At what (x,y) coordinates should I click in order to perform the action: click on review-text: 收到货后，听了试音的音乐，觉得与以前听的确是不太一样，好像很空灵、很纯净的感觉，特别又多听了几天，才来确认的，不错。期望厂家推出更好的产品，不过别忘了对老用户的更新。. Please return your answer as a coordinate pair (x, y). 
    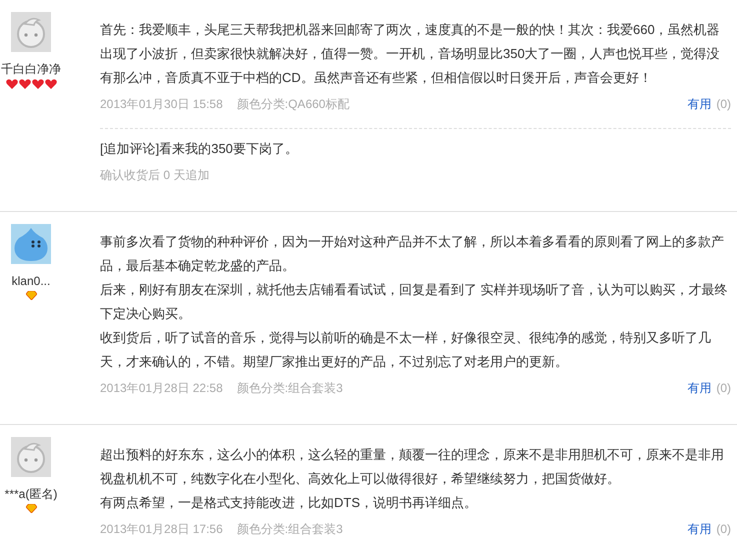
    Looking at the image, I should click on (406, 350).